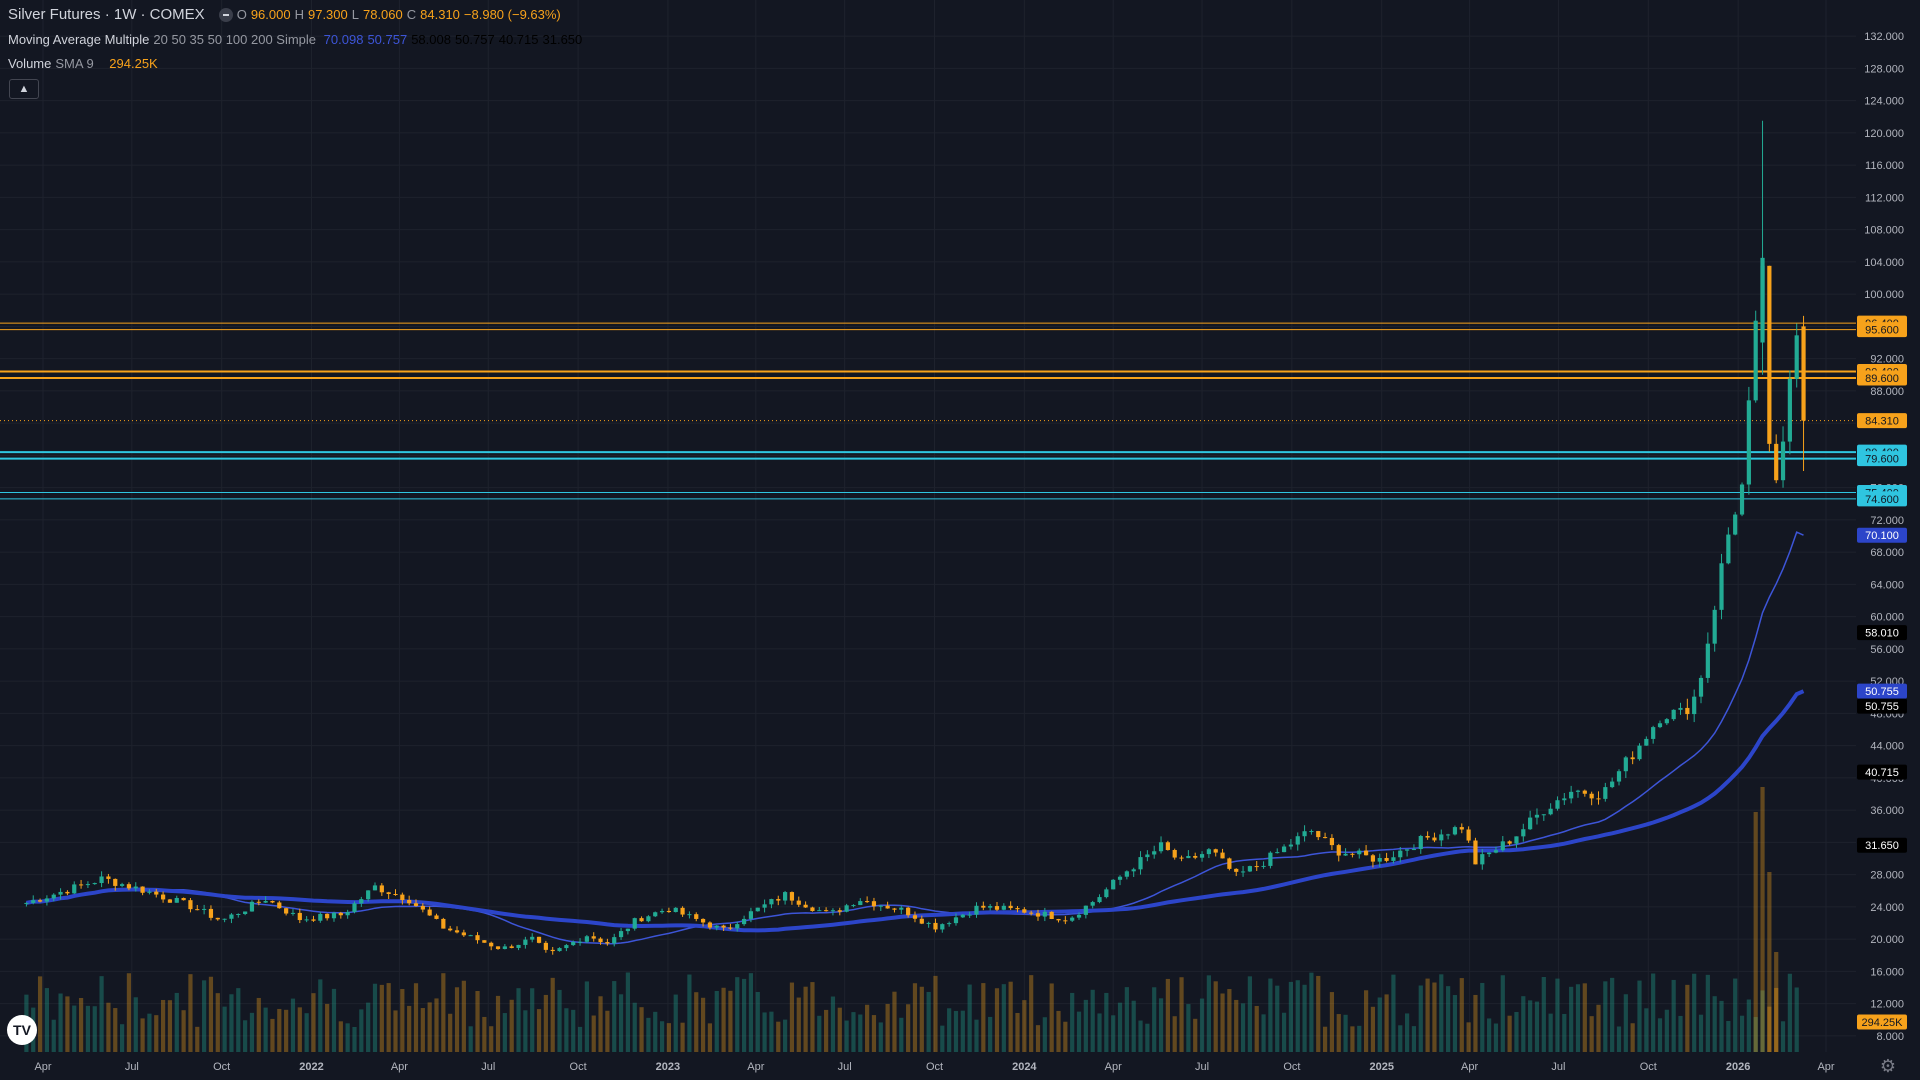  What do you see at coordinates (355, 14) in the screenshot?
I see `low-label: L` at bounding box center [355, 14].